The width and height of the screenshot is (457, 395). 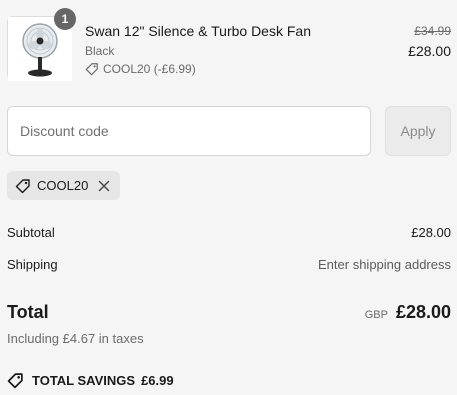 I want to click on total-value: £28.00, so click(x=423, y=312).